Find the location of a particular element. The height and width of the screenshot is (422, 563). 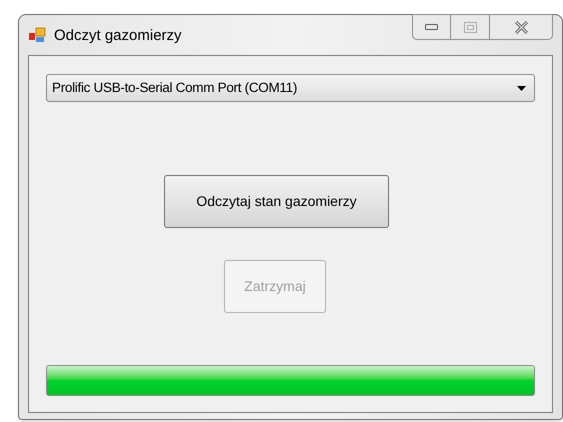

port-dropdown: Prolific USB-to-Serial Comm Port (COM11) is located at coordinates (290, 88).